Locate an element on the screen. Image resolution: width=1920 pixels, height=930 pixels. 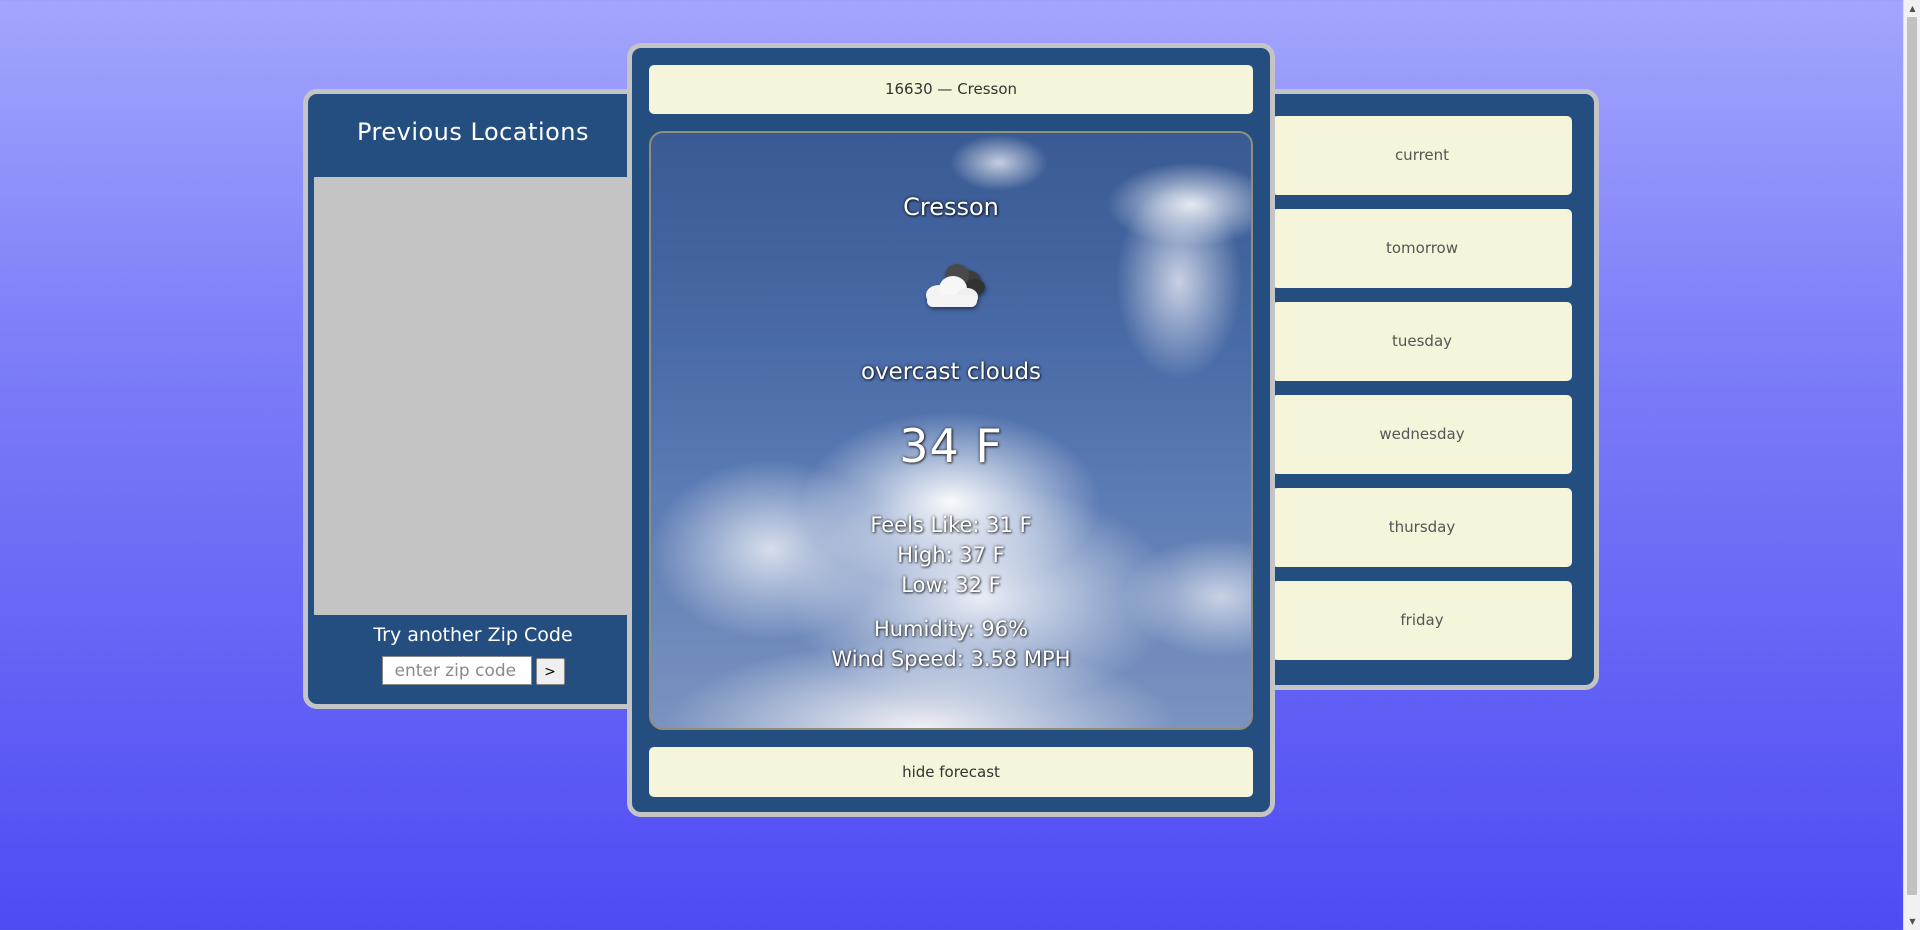
hide-forecast-button: hide forecast is located at coordinates (951, 772).